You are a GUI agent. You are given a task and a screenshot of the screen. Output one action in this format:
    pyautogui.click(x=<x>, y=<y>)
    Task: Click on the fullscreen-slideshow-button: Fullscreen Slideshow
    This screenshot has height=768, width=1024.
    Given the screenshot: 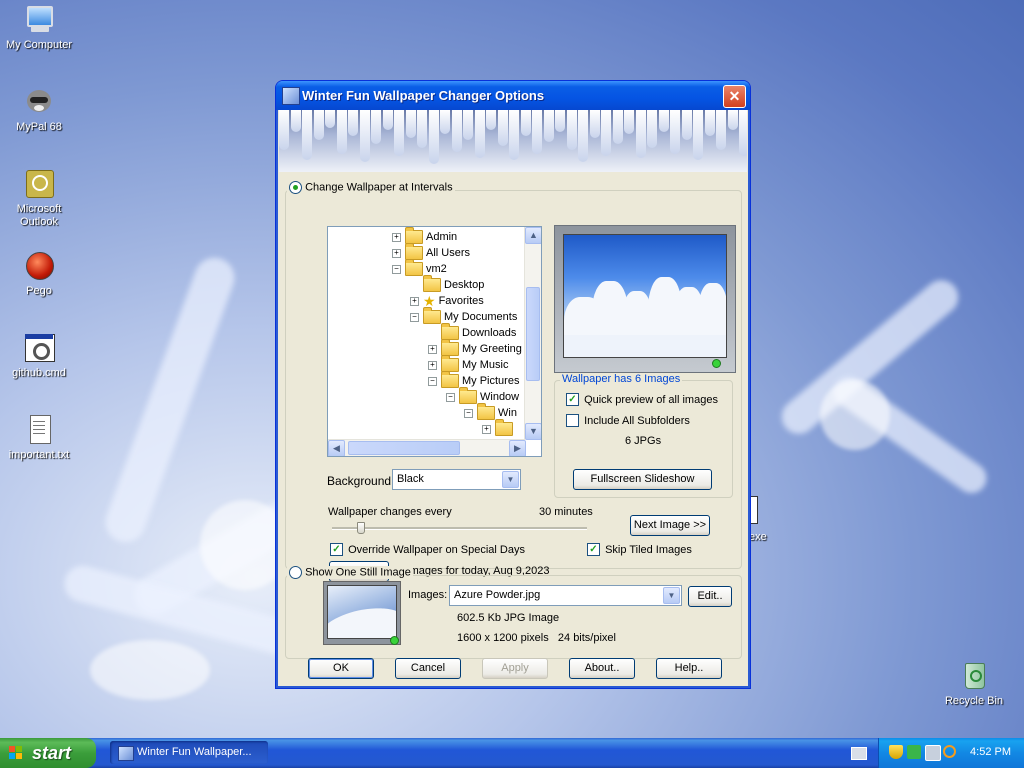 What is the action you would take?
    pyautogui.click(x=642, y=479)
    